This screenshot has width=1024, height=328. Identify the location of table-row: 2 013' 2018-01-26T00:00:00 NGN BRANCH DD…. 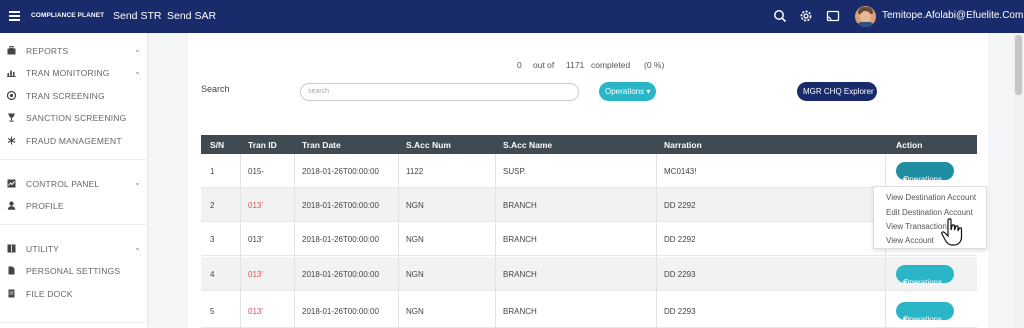
(589, 205).